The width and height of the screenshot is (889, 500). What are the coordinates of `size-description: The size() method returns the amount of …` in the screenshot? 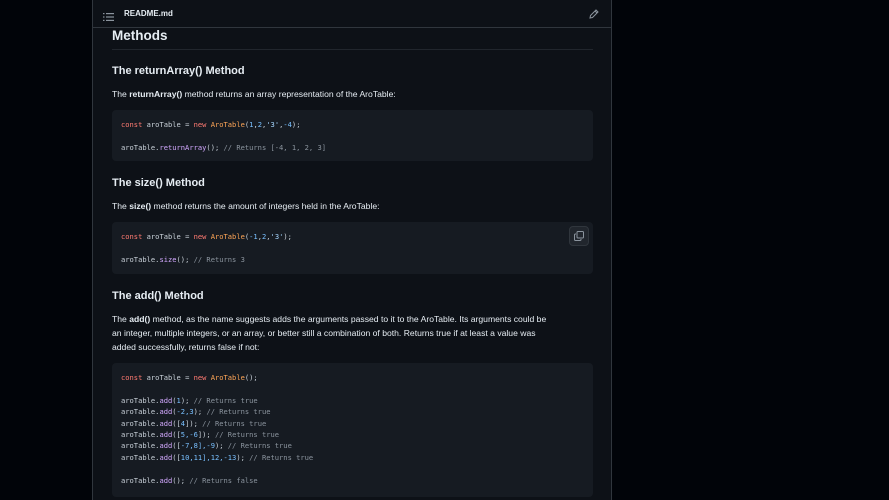 It's located at (246, 206).